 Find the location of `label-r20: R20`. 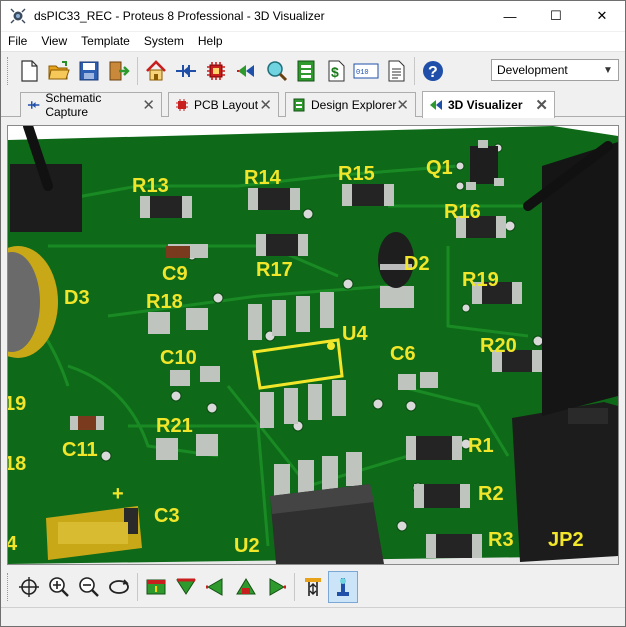

label-r20: R20 is located at coordinates (498, 346).